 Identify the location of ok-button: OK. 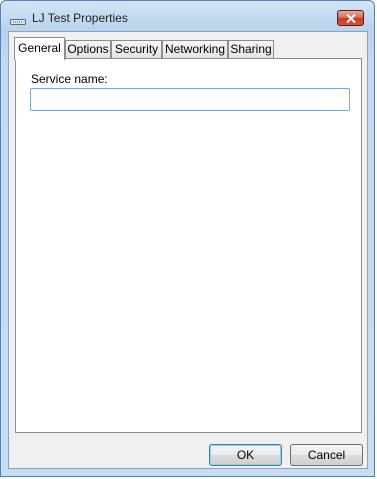
(245, 455).